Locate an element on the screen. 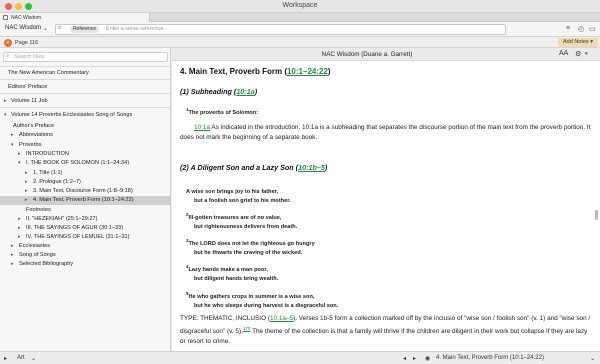 The height and width of the screenshot is (364, 600). section-heading: 4. Main Text, Proverb Form (10:1–24:22) is located at coordinates (255, 71).